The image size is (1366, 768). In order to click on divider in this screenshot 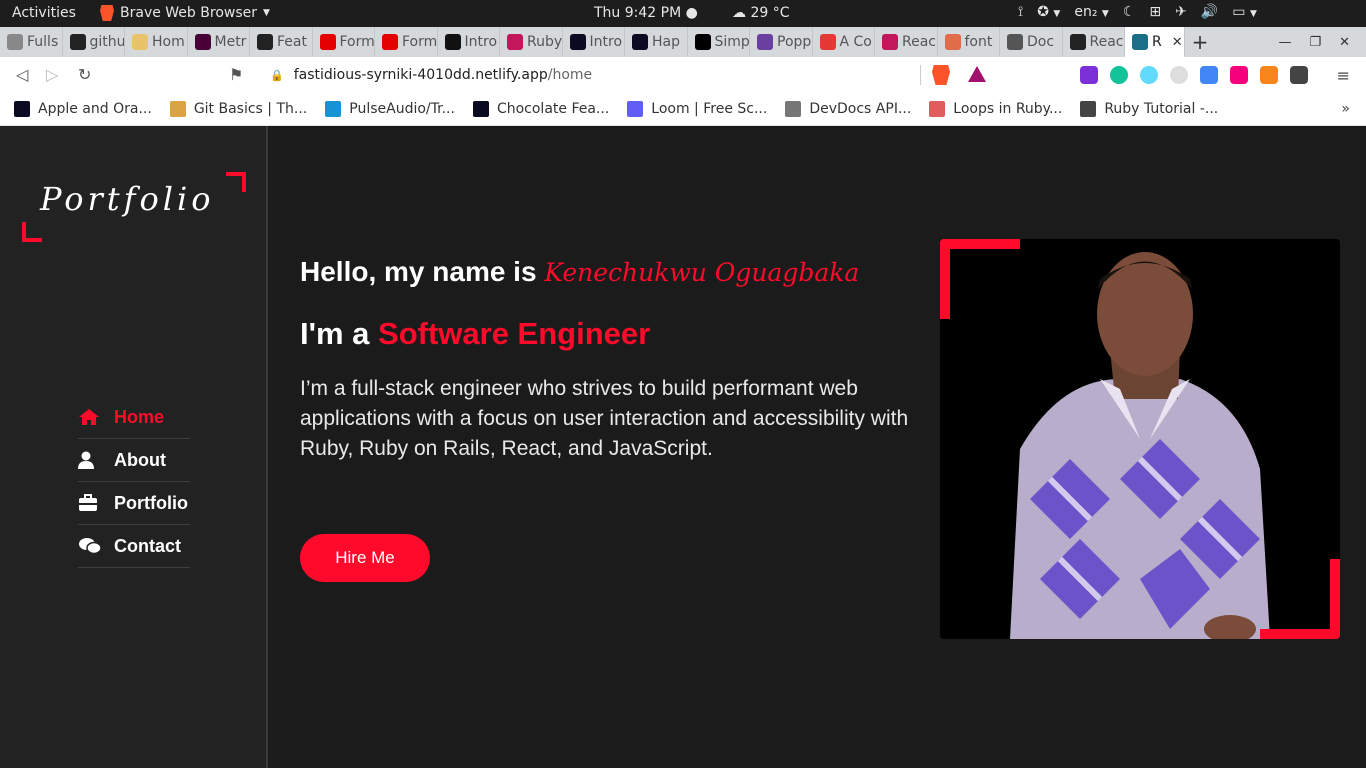, I will do `click(920, 75)`.